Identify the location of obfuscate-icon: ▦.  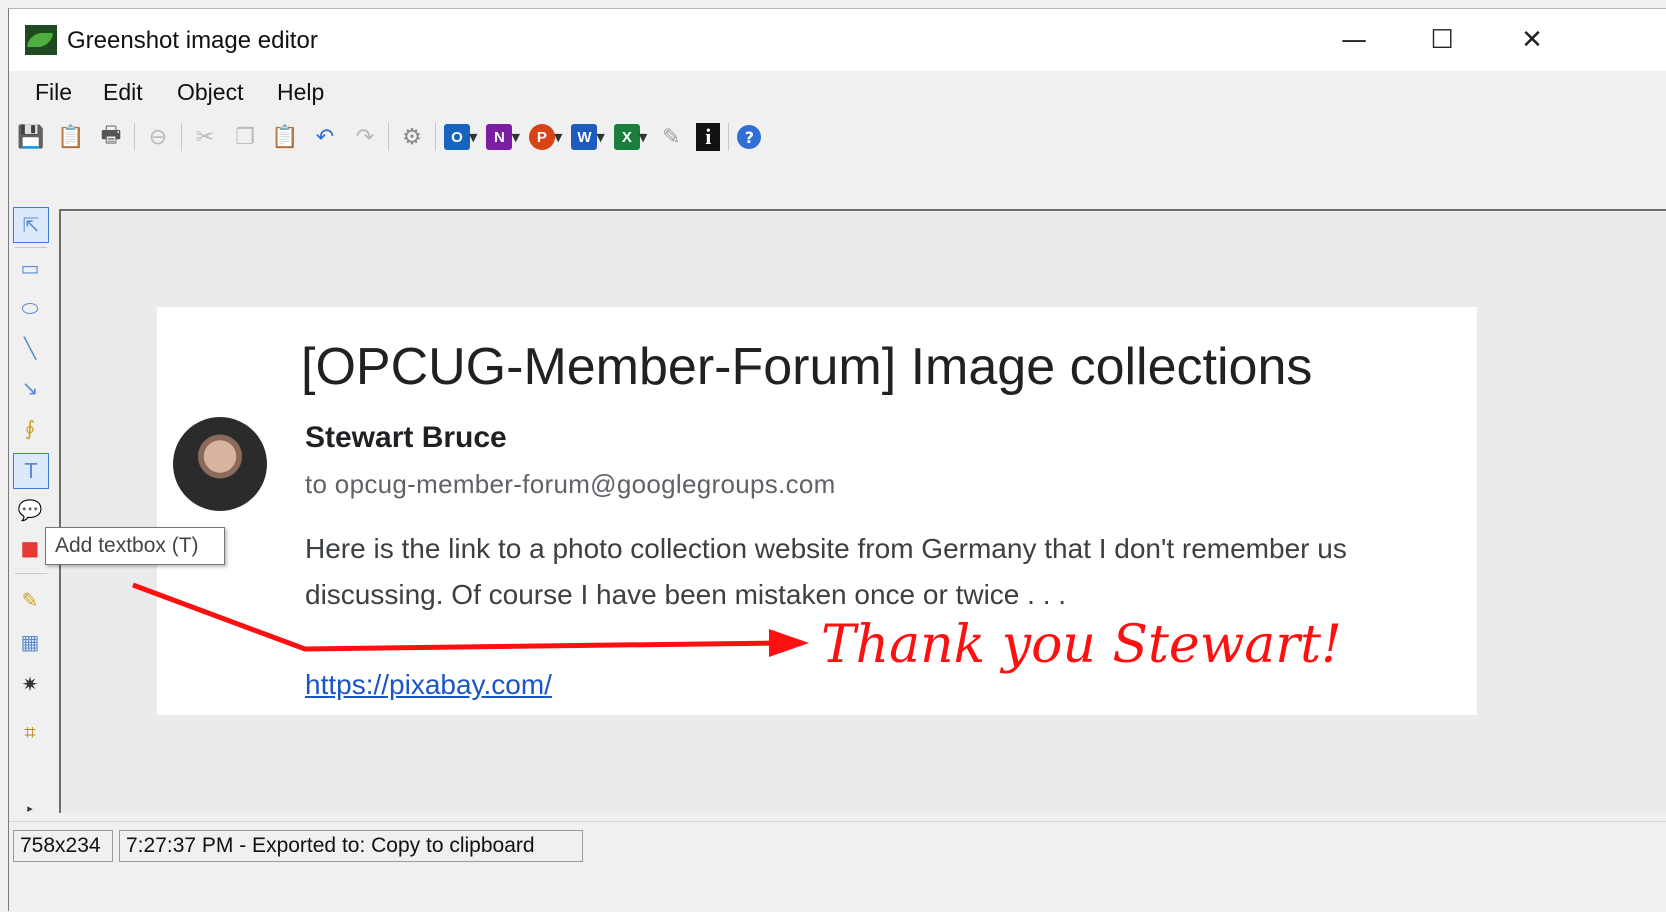
(30, 642).